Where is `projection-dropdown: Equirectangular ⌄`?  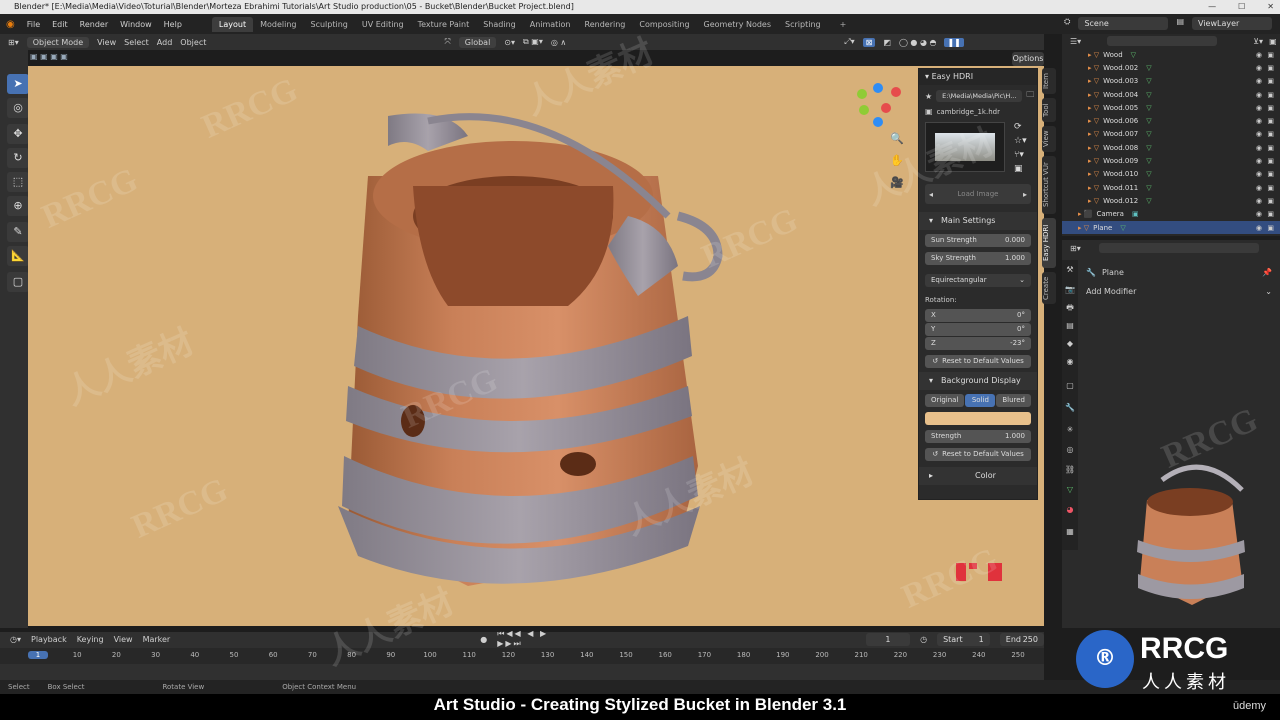 projection-dropdown: Equirectangular ⌄ is located at coordinates (978, 280).